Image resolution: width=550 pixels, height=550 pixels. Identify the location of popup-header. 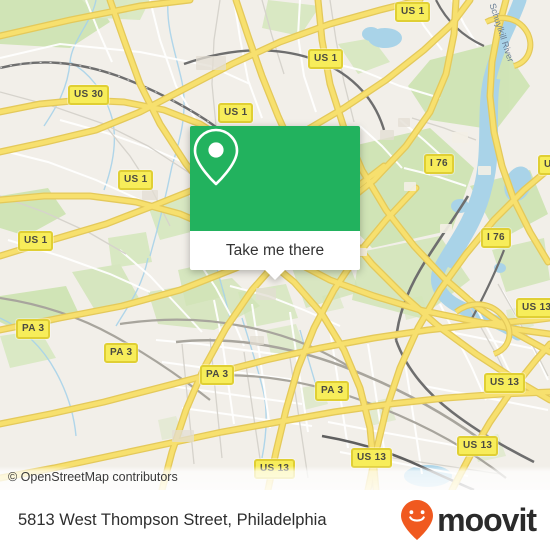
(275, 178).